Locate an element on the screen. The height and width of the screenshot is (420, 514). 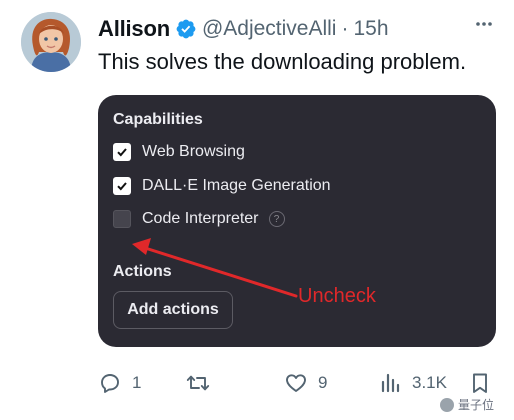
repost-button is located at coordinates (198, 383).